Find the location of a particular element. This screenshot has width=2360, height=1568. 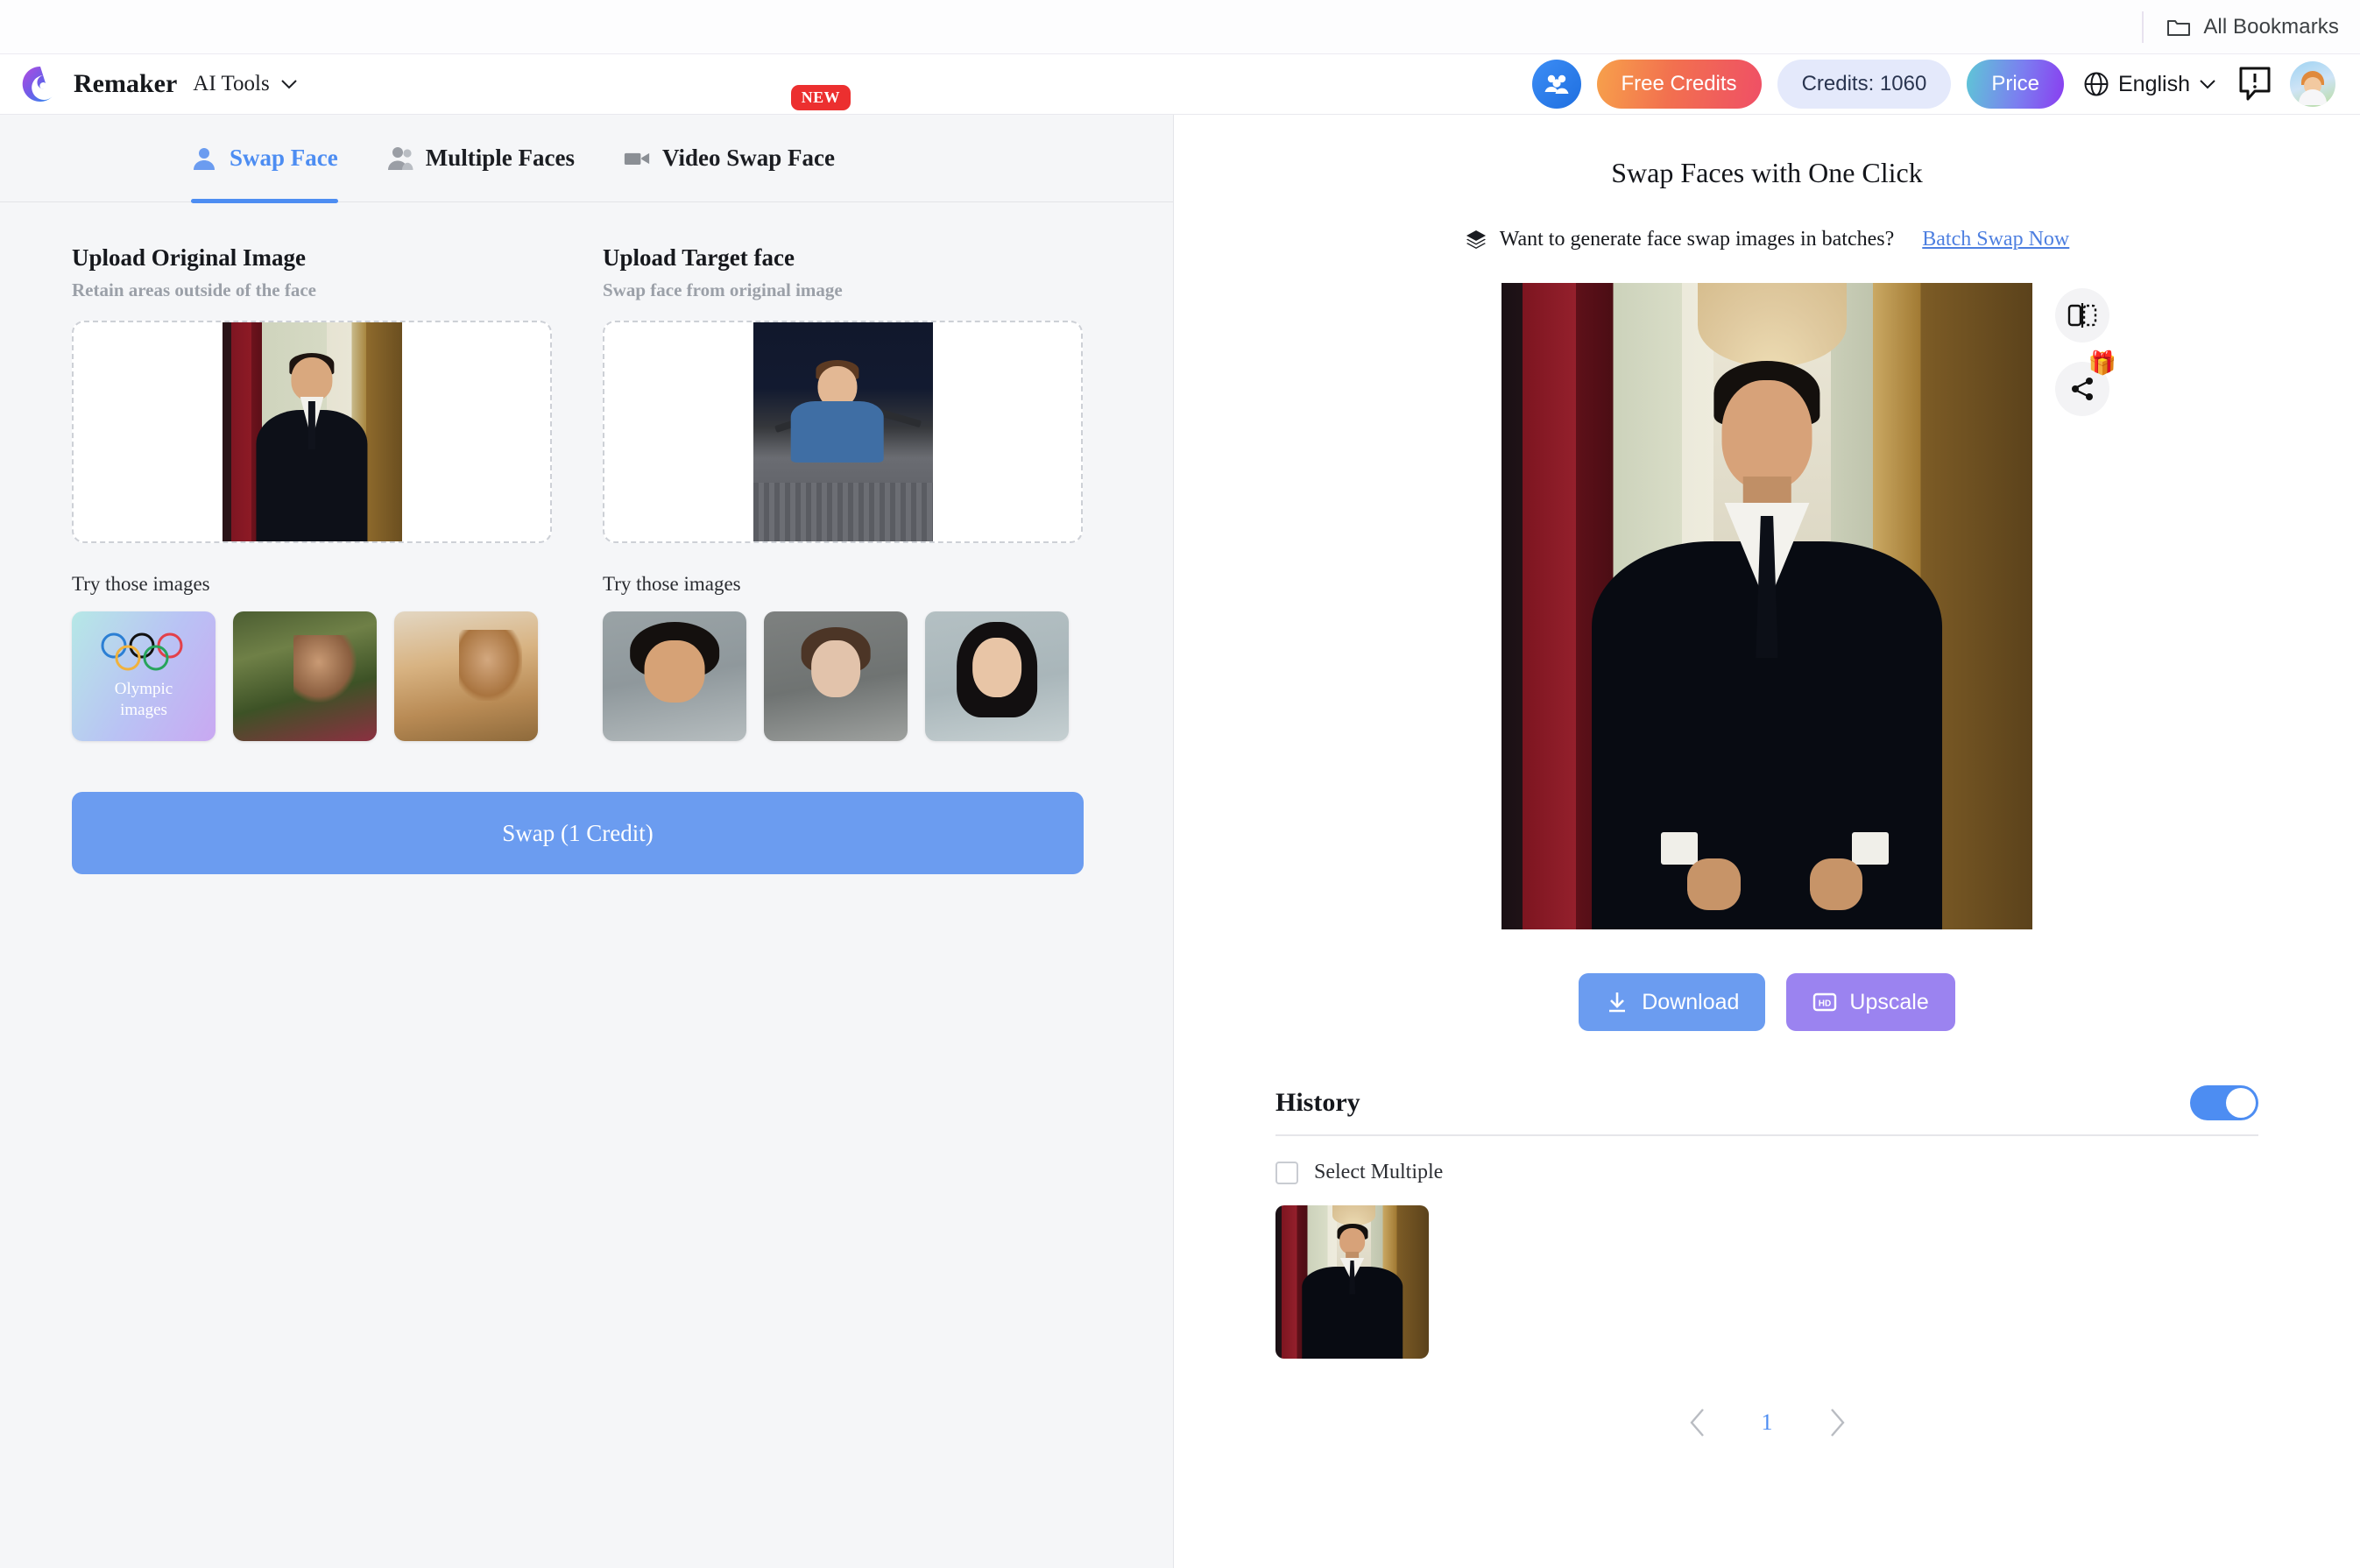

header-actions: Free Credits Credits: 1060 Price English is located at coordinates (1933, 84).